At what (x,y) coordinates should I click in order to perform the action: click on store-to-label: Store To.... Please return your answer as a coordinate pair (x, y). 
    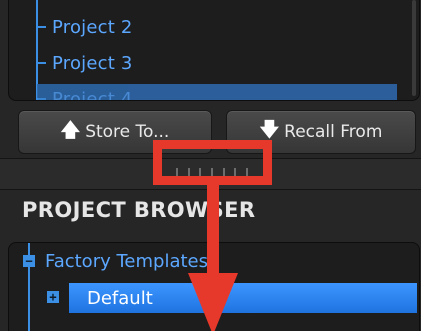
    Looking at the image, I should click on (127, 132).